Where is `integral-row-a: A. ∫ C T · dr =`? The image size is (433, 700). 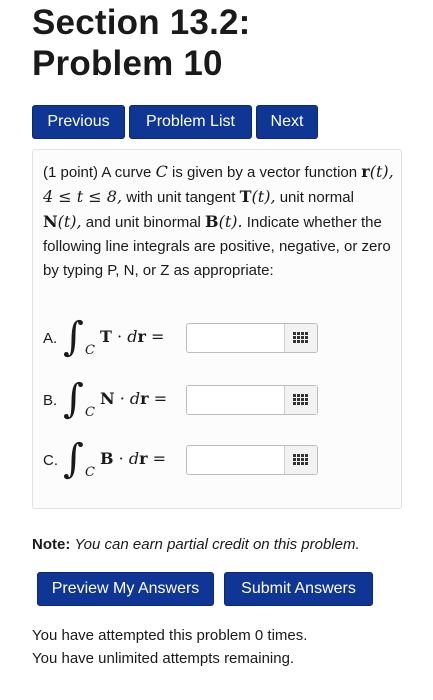 integral-row-a: A. ∫ C T · dr = is located at coordinates (213, 339).